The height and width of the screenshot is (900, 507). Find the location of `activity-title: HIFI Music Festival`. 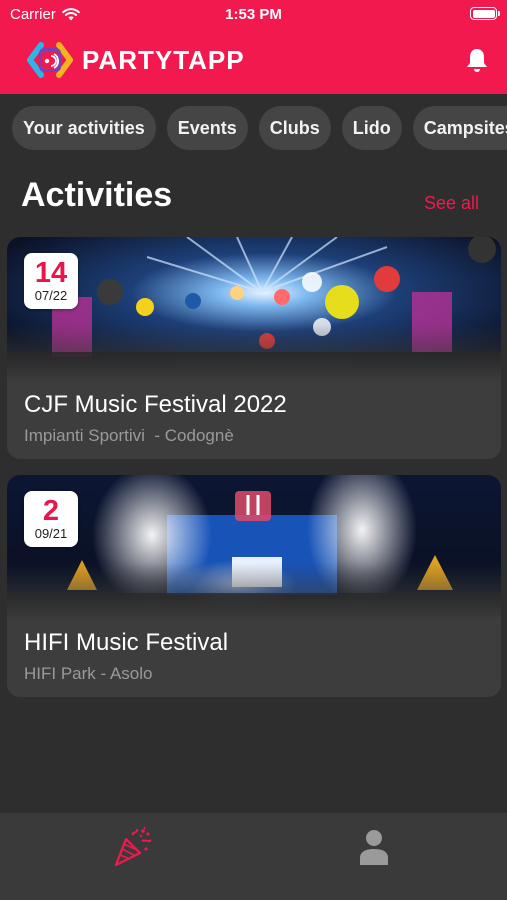

activity-title: HIFI Music Festival is located at coordinates (126, 642).